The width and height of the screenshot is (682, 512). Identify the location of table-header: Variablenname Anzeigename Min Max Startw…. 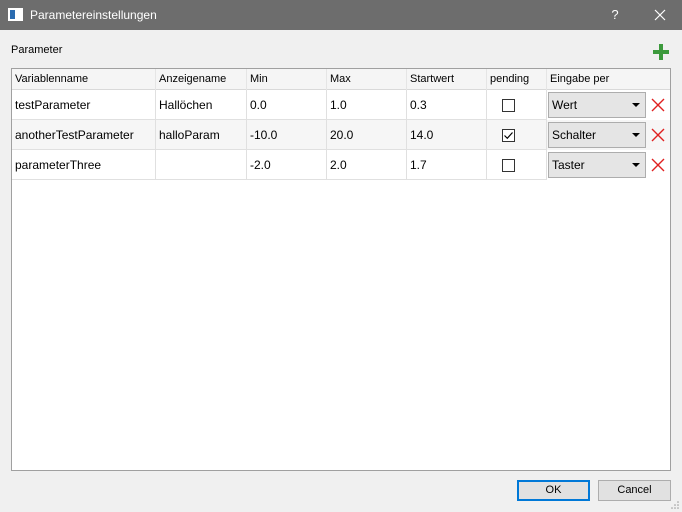
(341, 79).